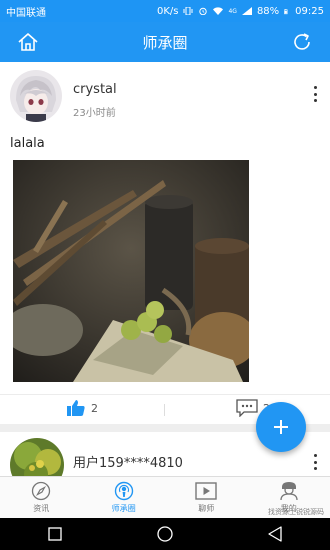 The width and height of the screenshot is (330, 550). What do you see at coordinates (123, 508) in the screenshot?
I see `tab-label: 师承圈` at bounding box center [123, 508].